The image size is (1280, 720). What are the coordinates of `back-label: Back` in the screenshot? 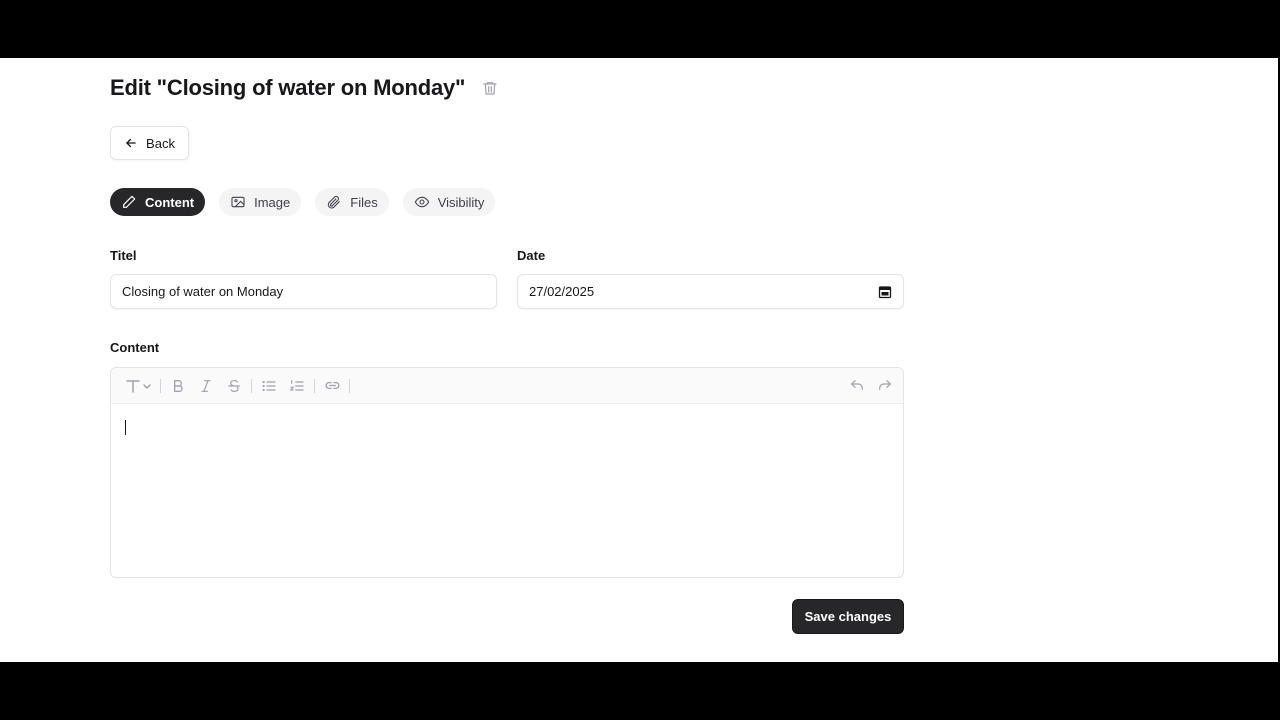 It's located at (160, 143).